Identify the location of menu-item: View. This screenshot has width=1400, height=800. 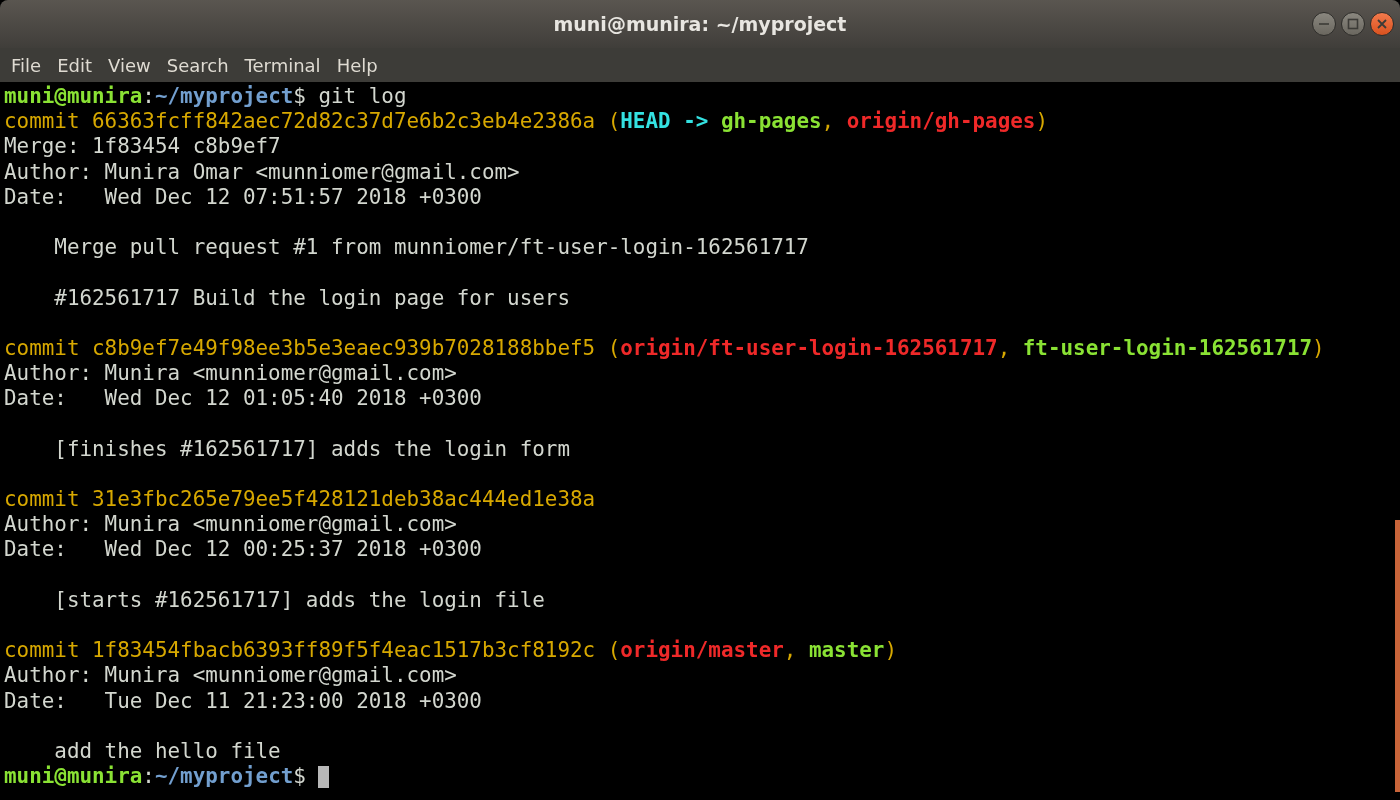
(129, 65).